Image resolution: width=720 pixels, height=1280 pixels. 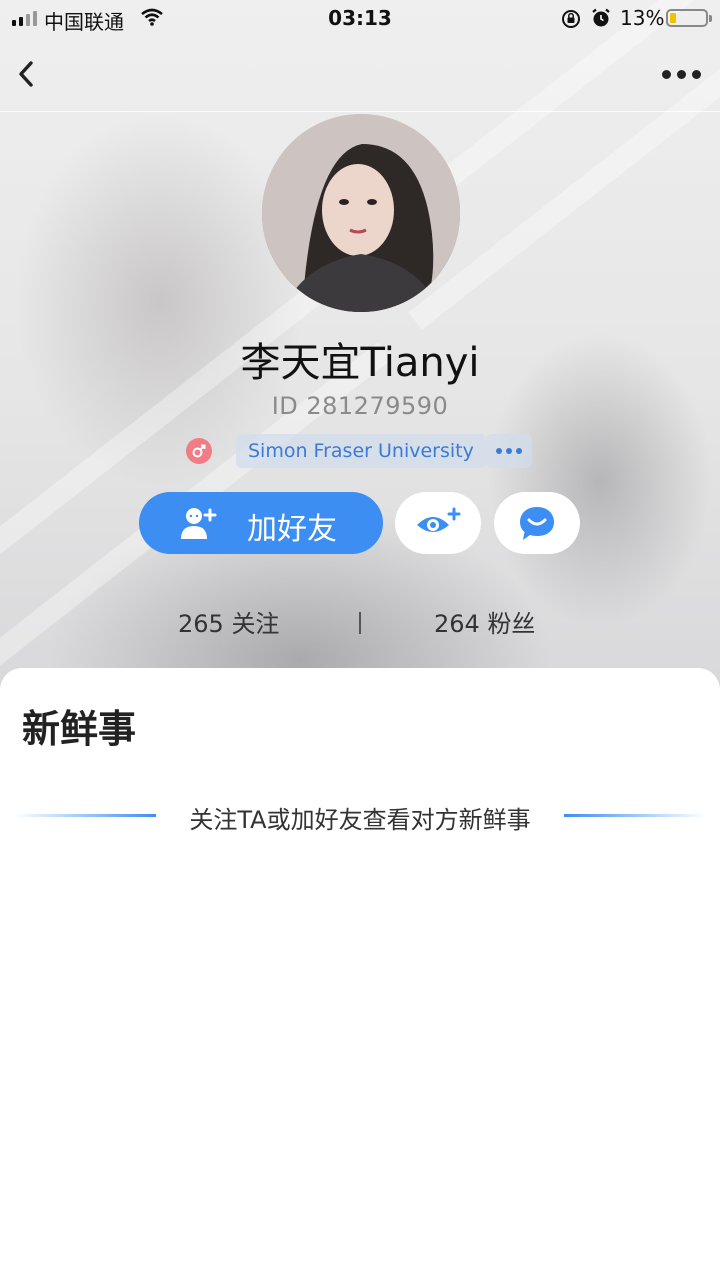 What do you see at coordinates (79, 729) in the screenshot?
I see `feed-title: 新鲜事` at bounding box center [79, 729].